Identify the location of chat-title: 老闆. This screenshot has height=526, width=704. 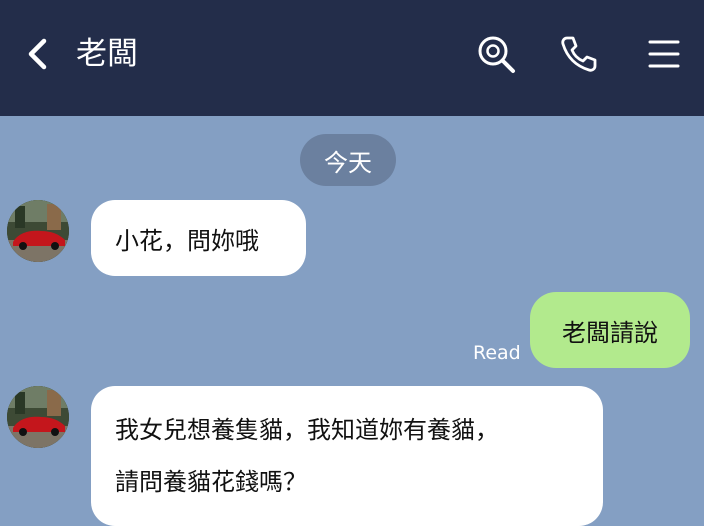
(107, 54).